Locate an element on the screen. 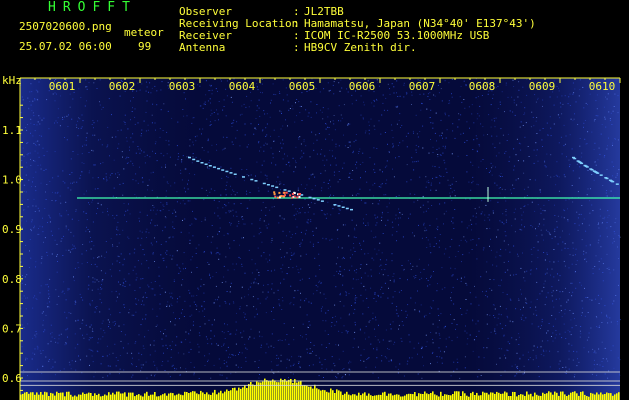 The height and width of the screenshot is (400, 629). x-tick-label: 0602 is located at coordinates (122, 86).